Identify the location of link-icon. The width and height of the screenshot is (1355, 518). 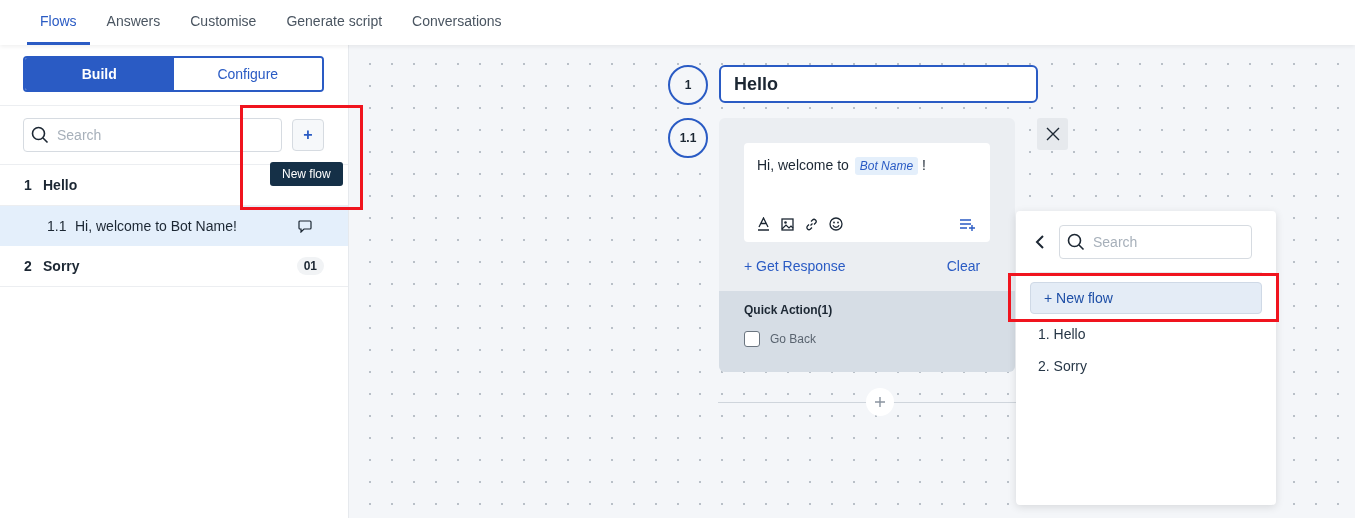
(811, 224).